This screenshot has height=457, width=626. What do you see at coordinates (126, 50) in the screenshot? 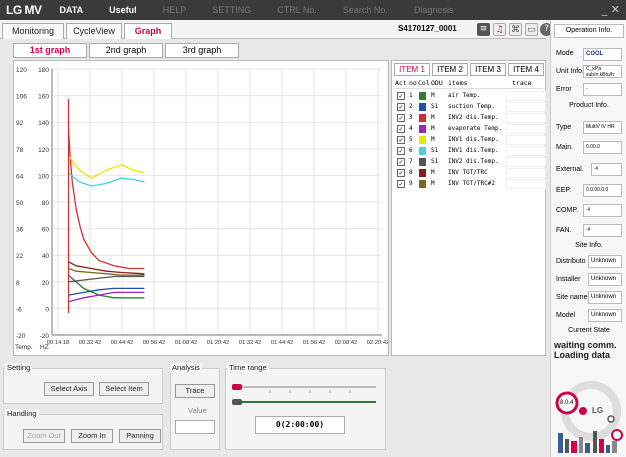
I see `tab-2nd-graph: 2nd graph` at bounding box center [126, 50].